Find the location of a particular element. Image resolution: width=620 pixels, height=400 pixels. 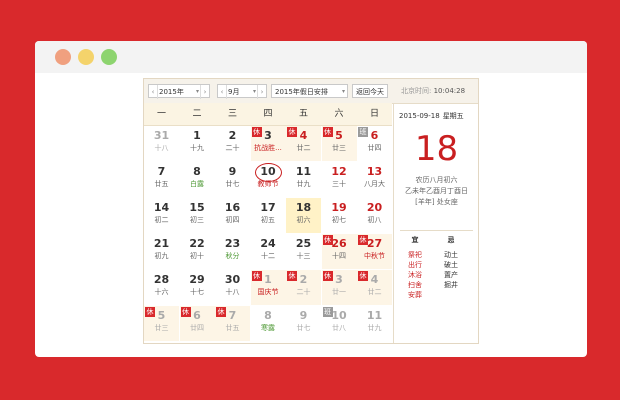

day-cell: 1 十九 is located at coordinates (197, 143).